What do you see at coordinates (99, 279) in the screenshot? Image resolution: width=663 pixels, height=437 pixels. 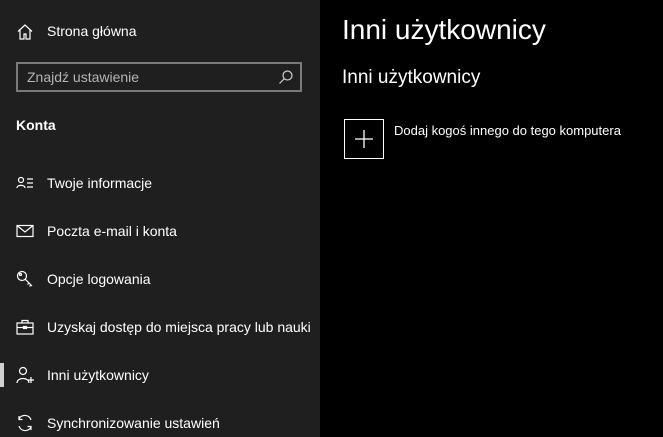 I see `sidebar-item-label: Opcje logowania` at bounding box center [99, 279].